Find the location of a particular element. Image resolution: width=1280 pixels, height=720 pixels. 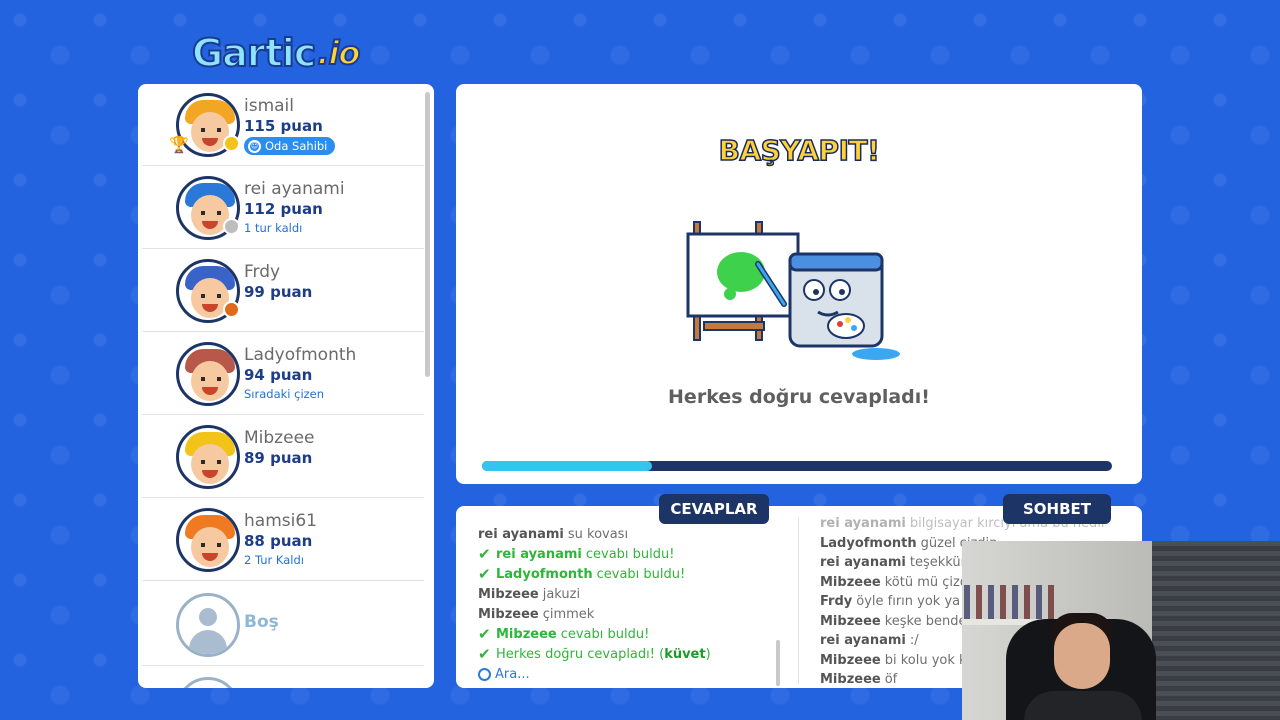

player-row: hamsi61 88 puan 2 Tur Kaldı is located at coordinates (283, 540).